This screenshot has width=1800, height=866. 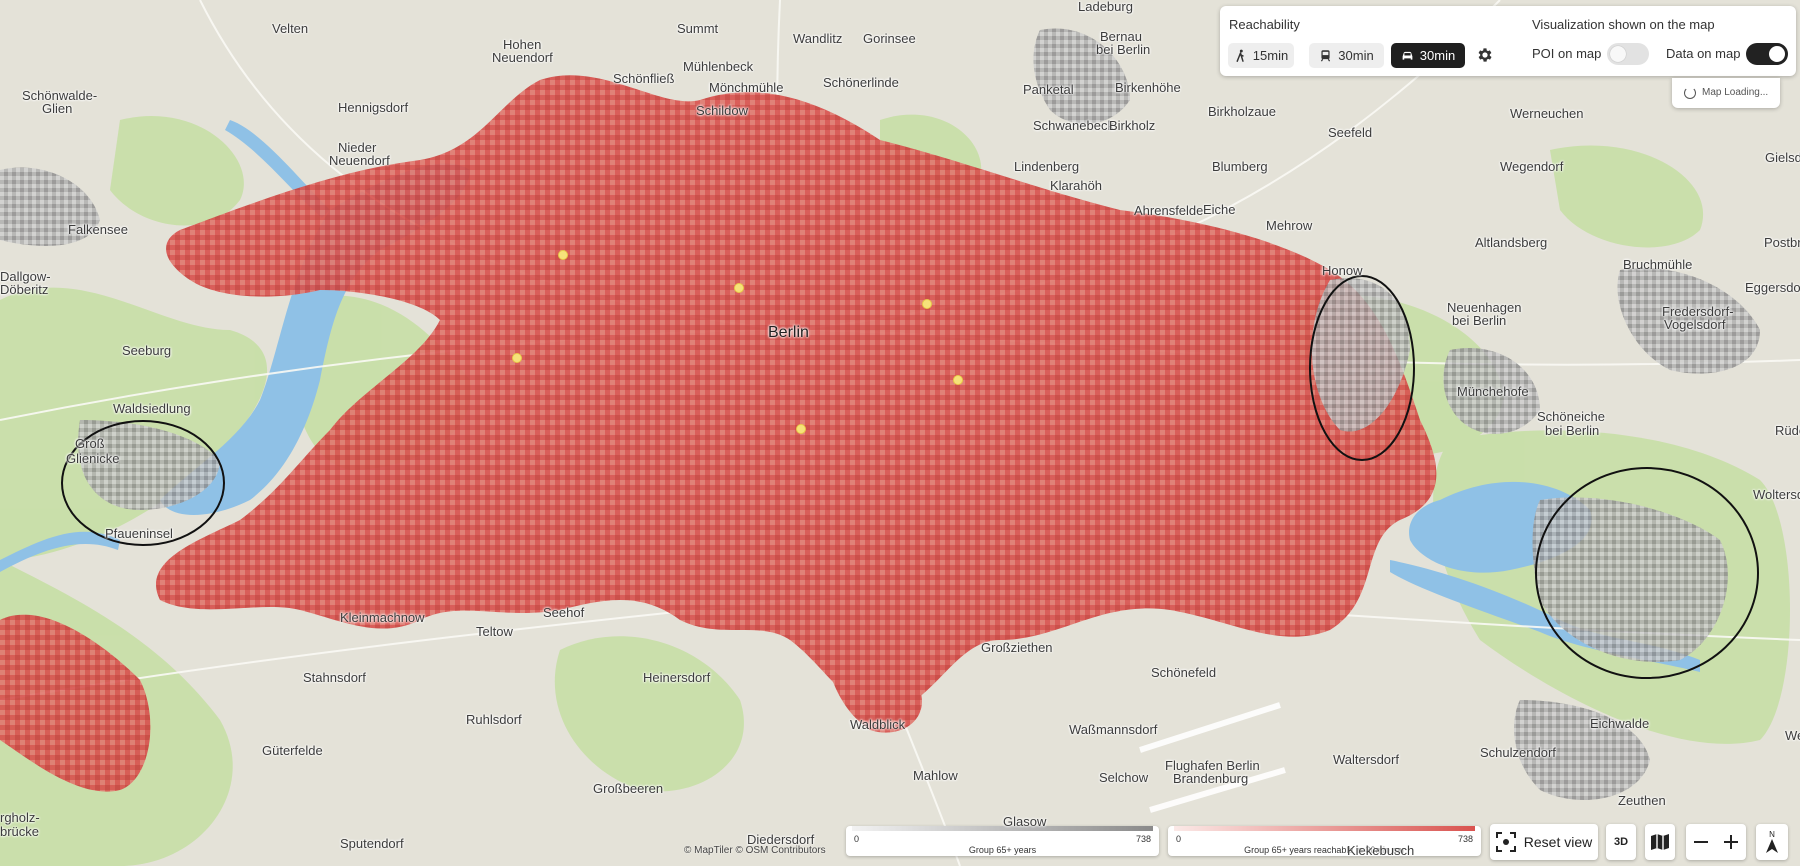 I want to click on place-label: Eiche, so click(x=1219, y=209).